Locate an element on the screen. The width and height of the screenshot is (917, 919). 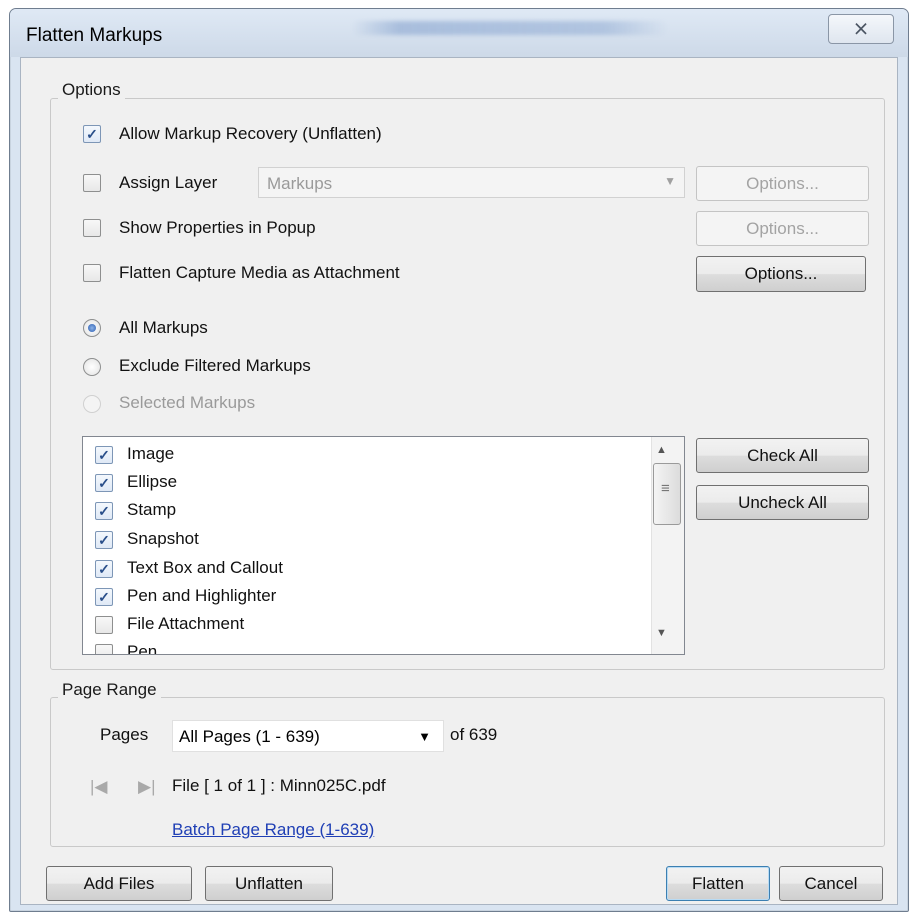
selected-markups-radio is located at coordinates (92, 404).